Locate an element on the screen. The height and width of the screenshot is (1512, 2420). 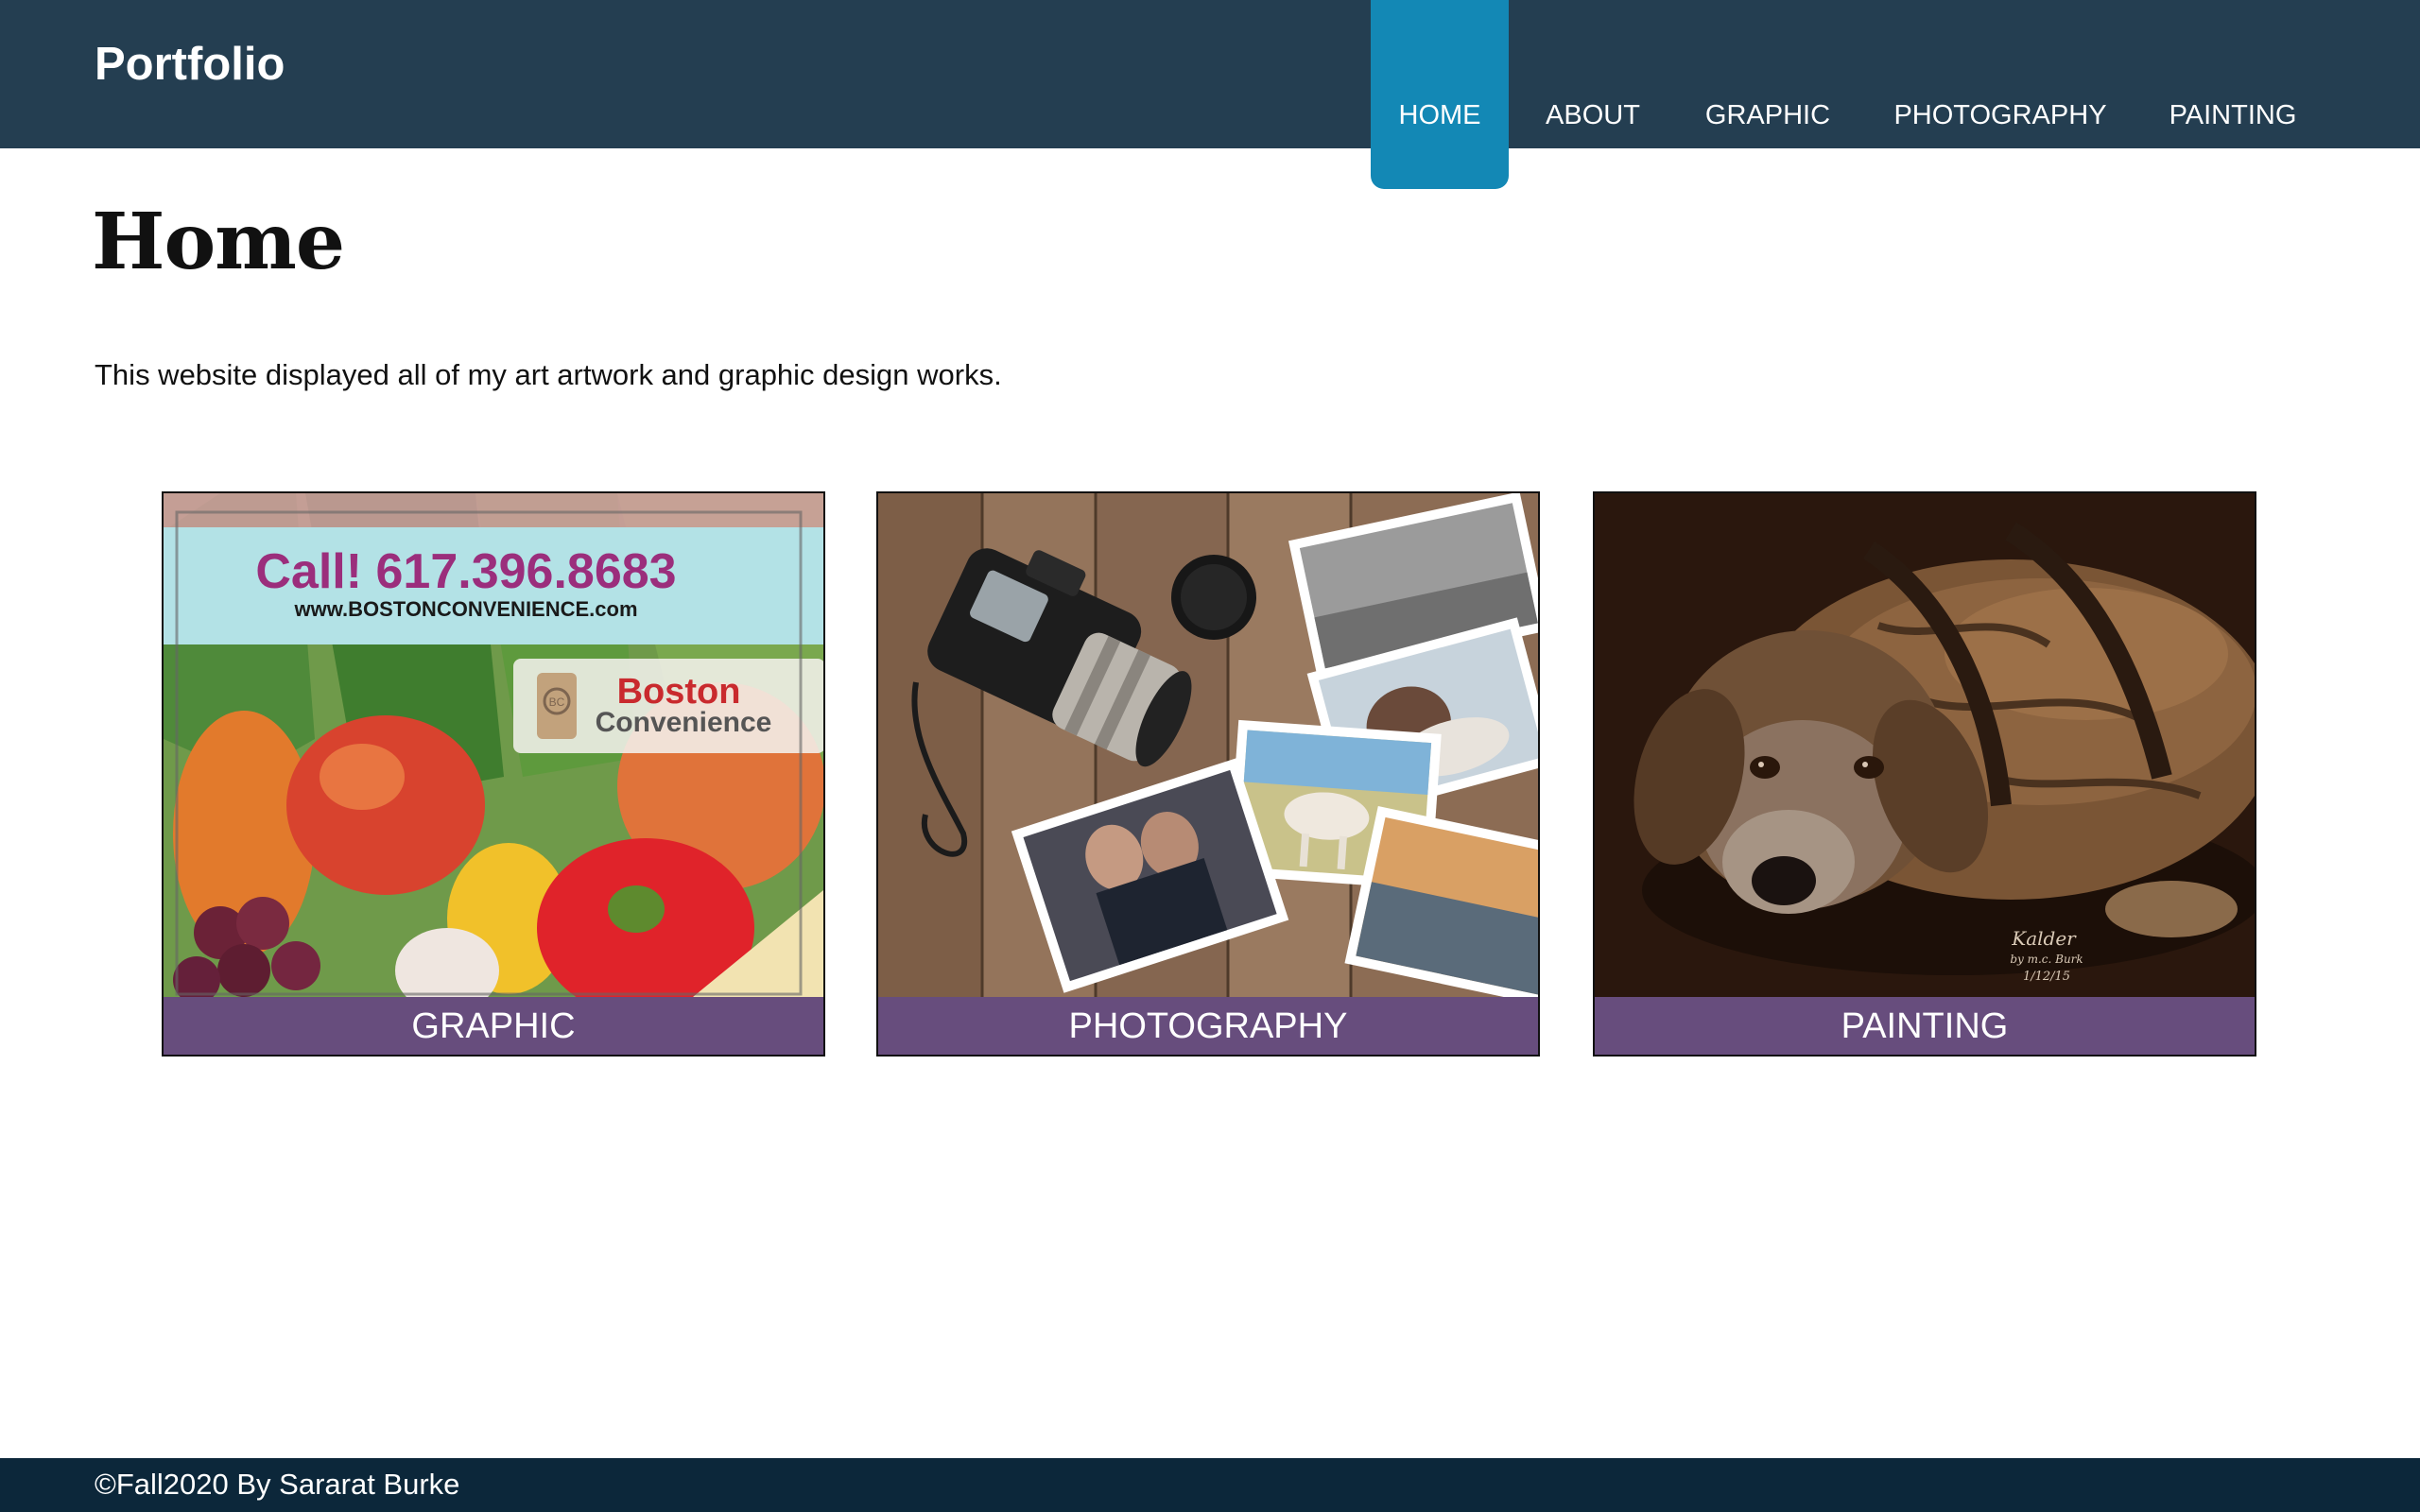
card-painting: Kalder by m.c. Burk 1/12/15 PAINTING is located at coordinates (1924, 774).